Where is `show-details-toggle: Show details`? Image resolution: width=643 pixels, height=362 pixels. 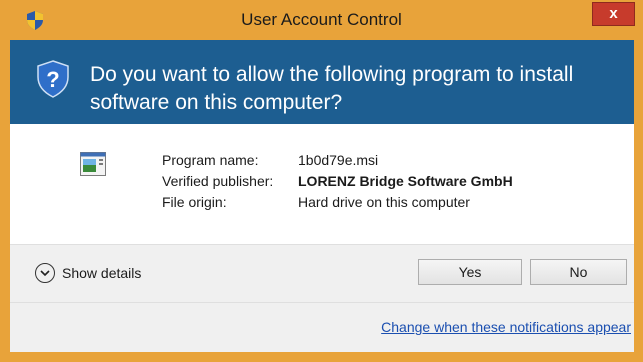
show-details-toggle: Show details is located at coordinates (88, 273).